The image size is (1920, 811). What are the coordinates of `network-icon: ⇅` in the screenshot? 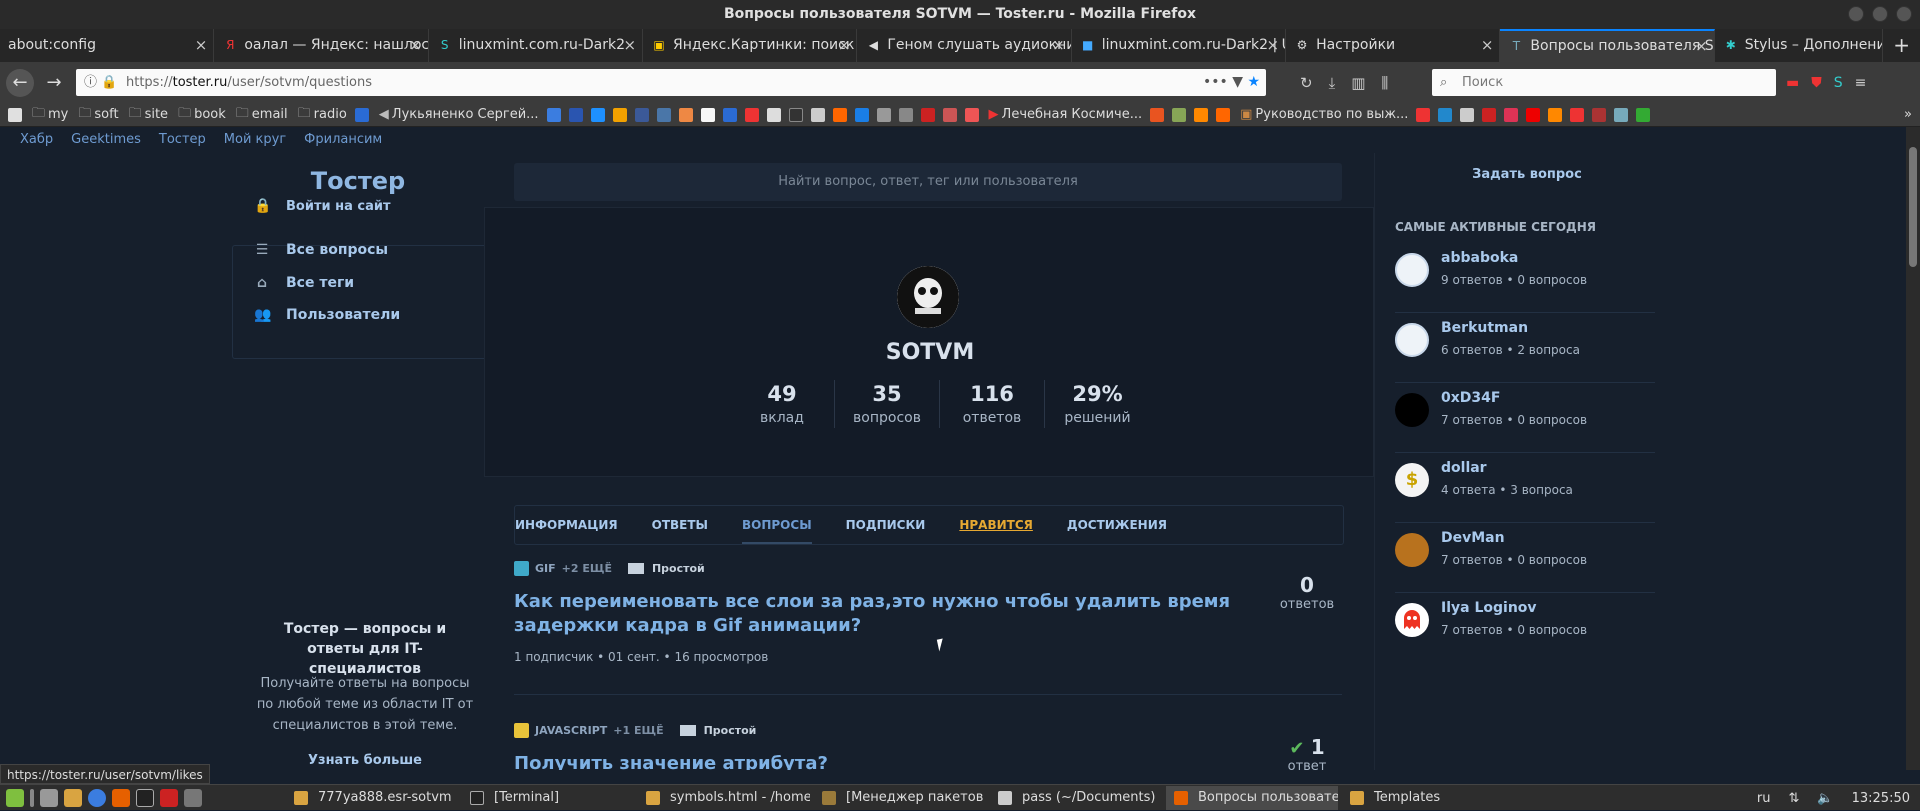 It's located at (1794, 798).